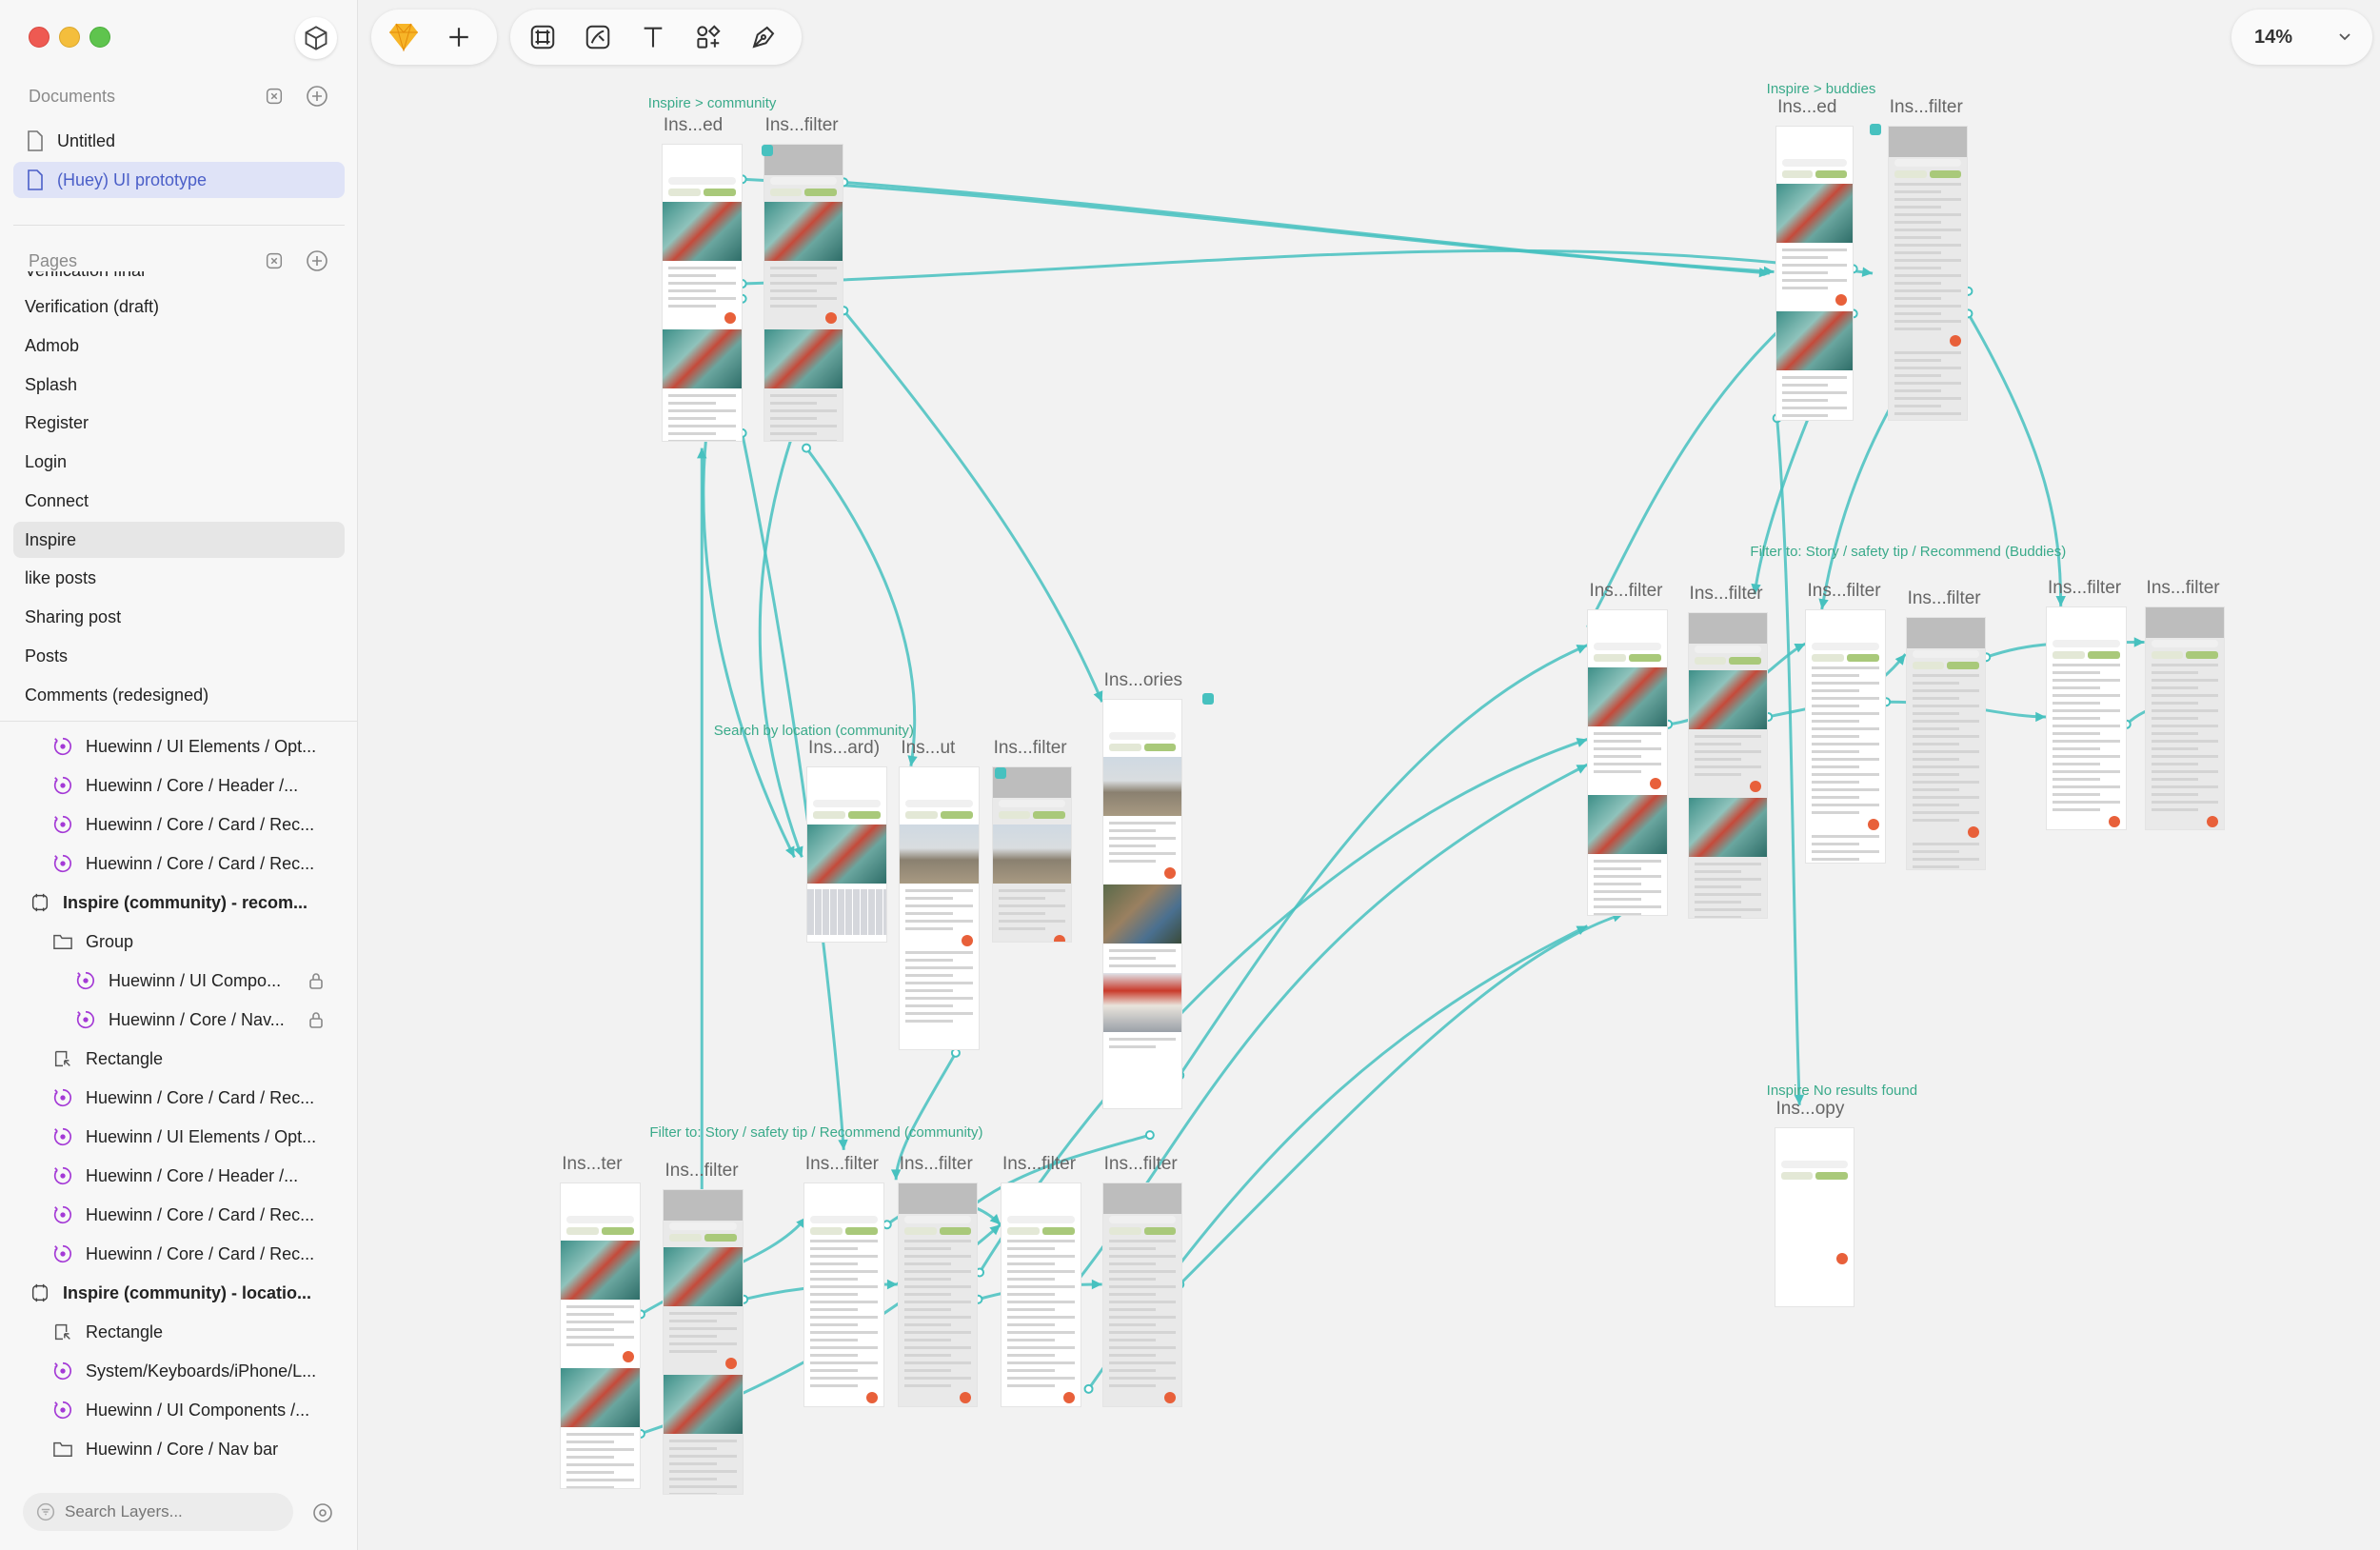 This screenshot has height=1550, width=2380. What do you see at coordinates (316, 38) in the screenshot?
I see `components-button` at bounding box center [316, 38].